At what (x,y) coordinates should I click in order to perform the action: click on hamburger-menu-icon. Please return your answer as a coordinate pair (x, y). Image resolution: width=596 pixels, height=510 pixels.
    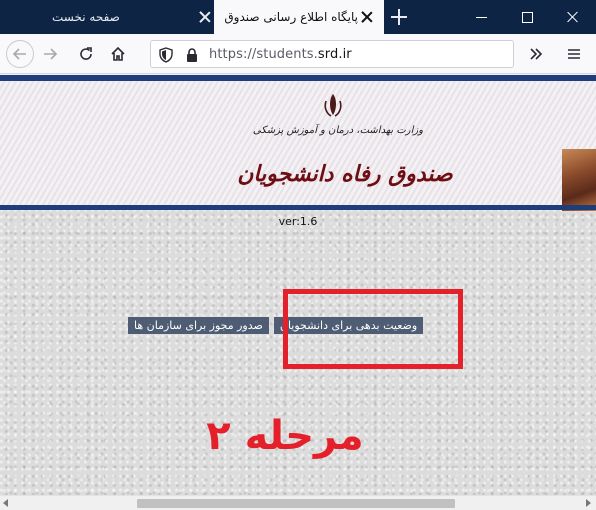
    Looking at the image, I should click on (574, 54).